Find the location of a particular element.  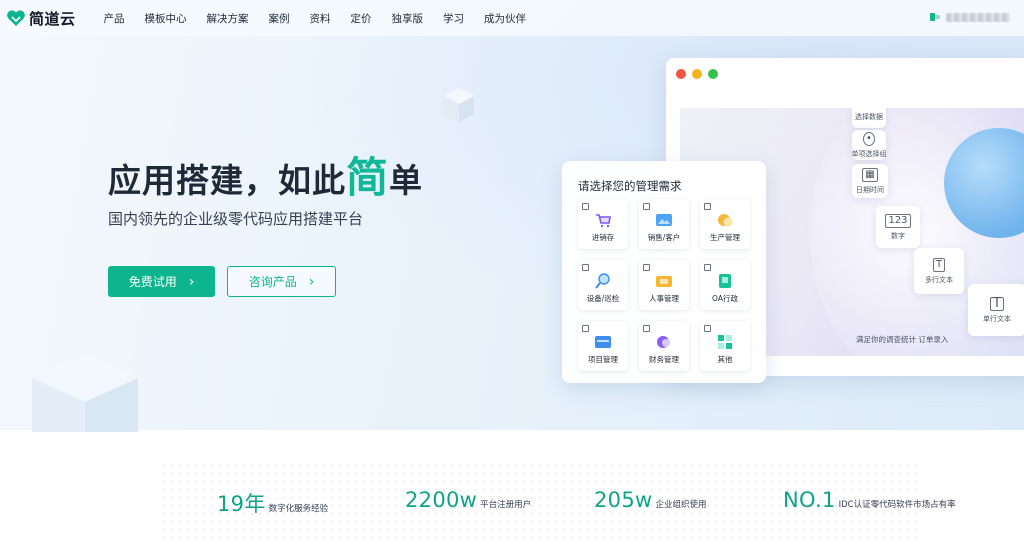

window-maximize-dot is located at coordinates (713, 74).